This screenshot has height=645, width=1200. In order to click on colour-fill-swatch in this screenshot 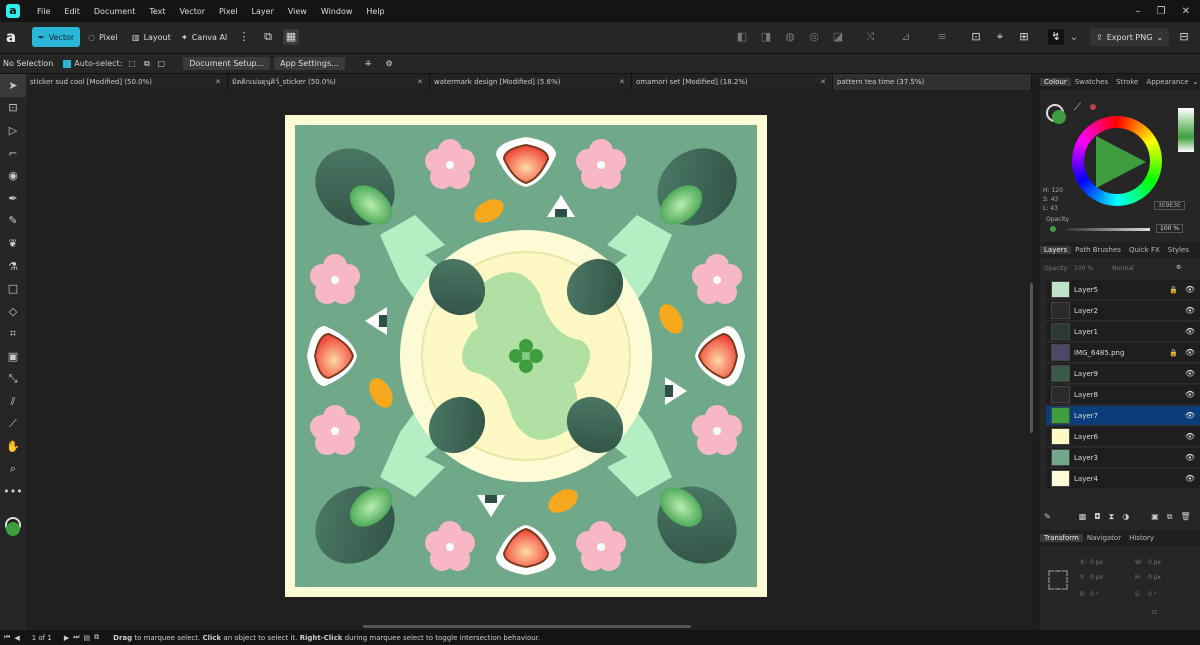, I will do `click(1059, 117)`.